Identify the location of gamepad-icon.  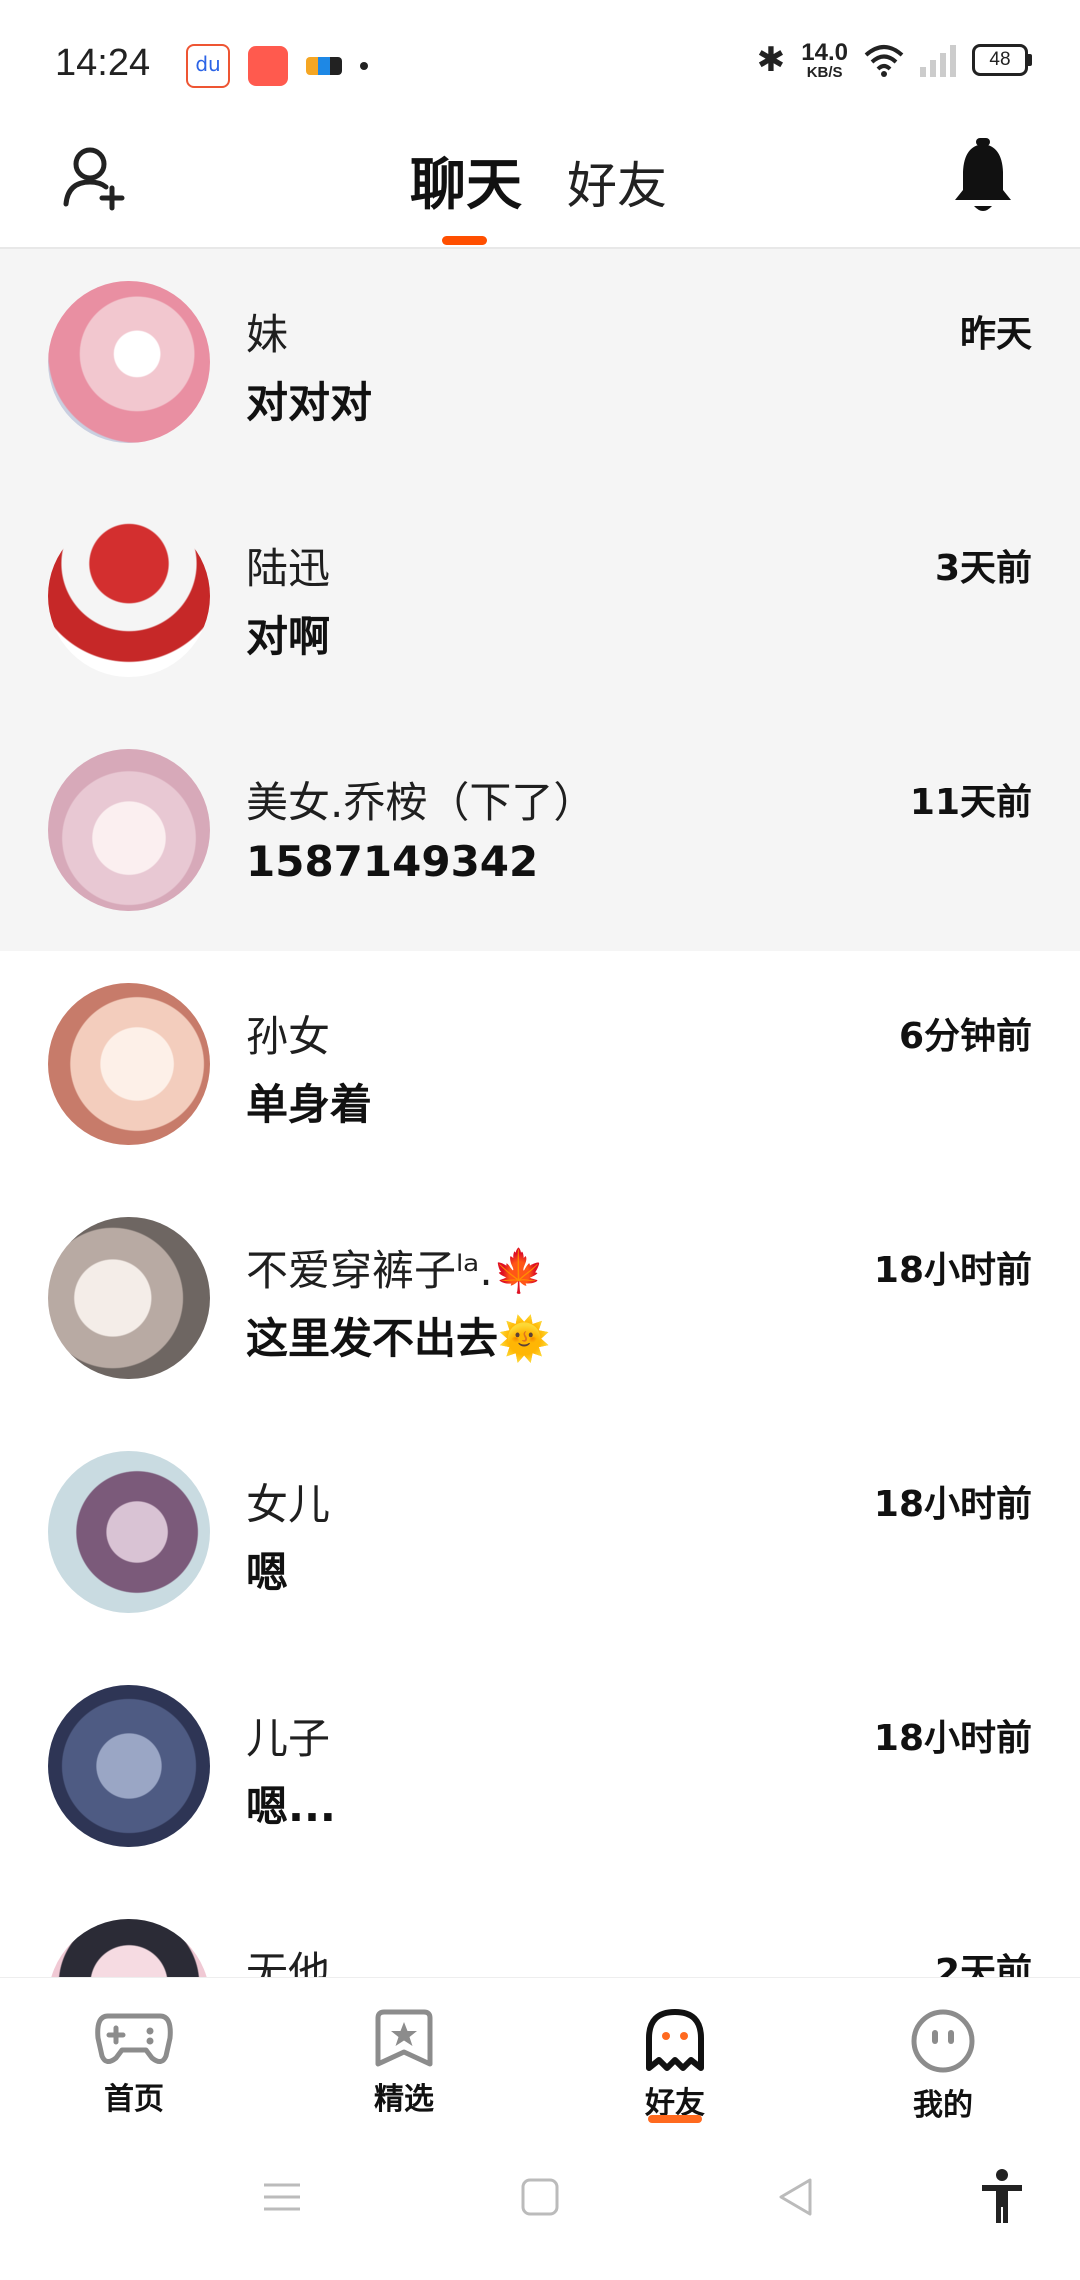
(134, 2038).